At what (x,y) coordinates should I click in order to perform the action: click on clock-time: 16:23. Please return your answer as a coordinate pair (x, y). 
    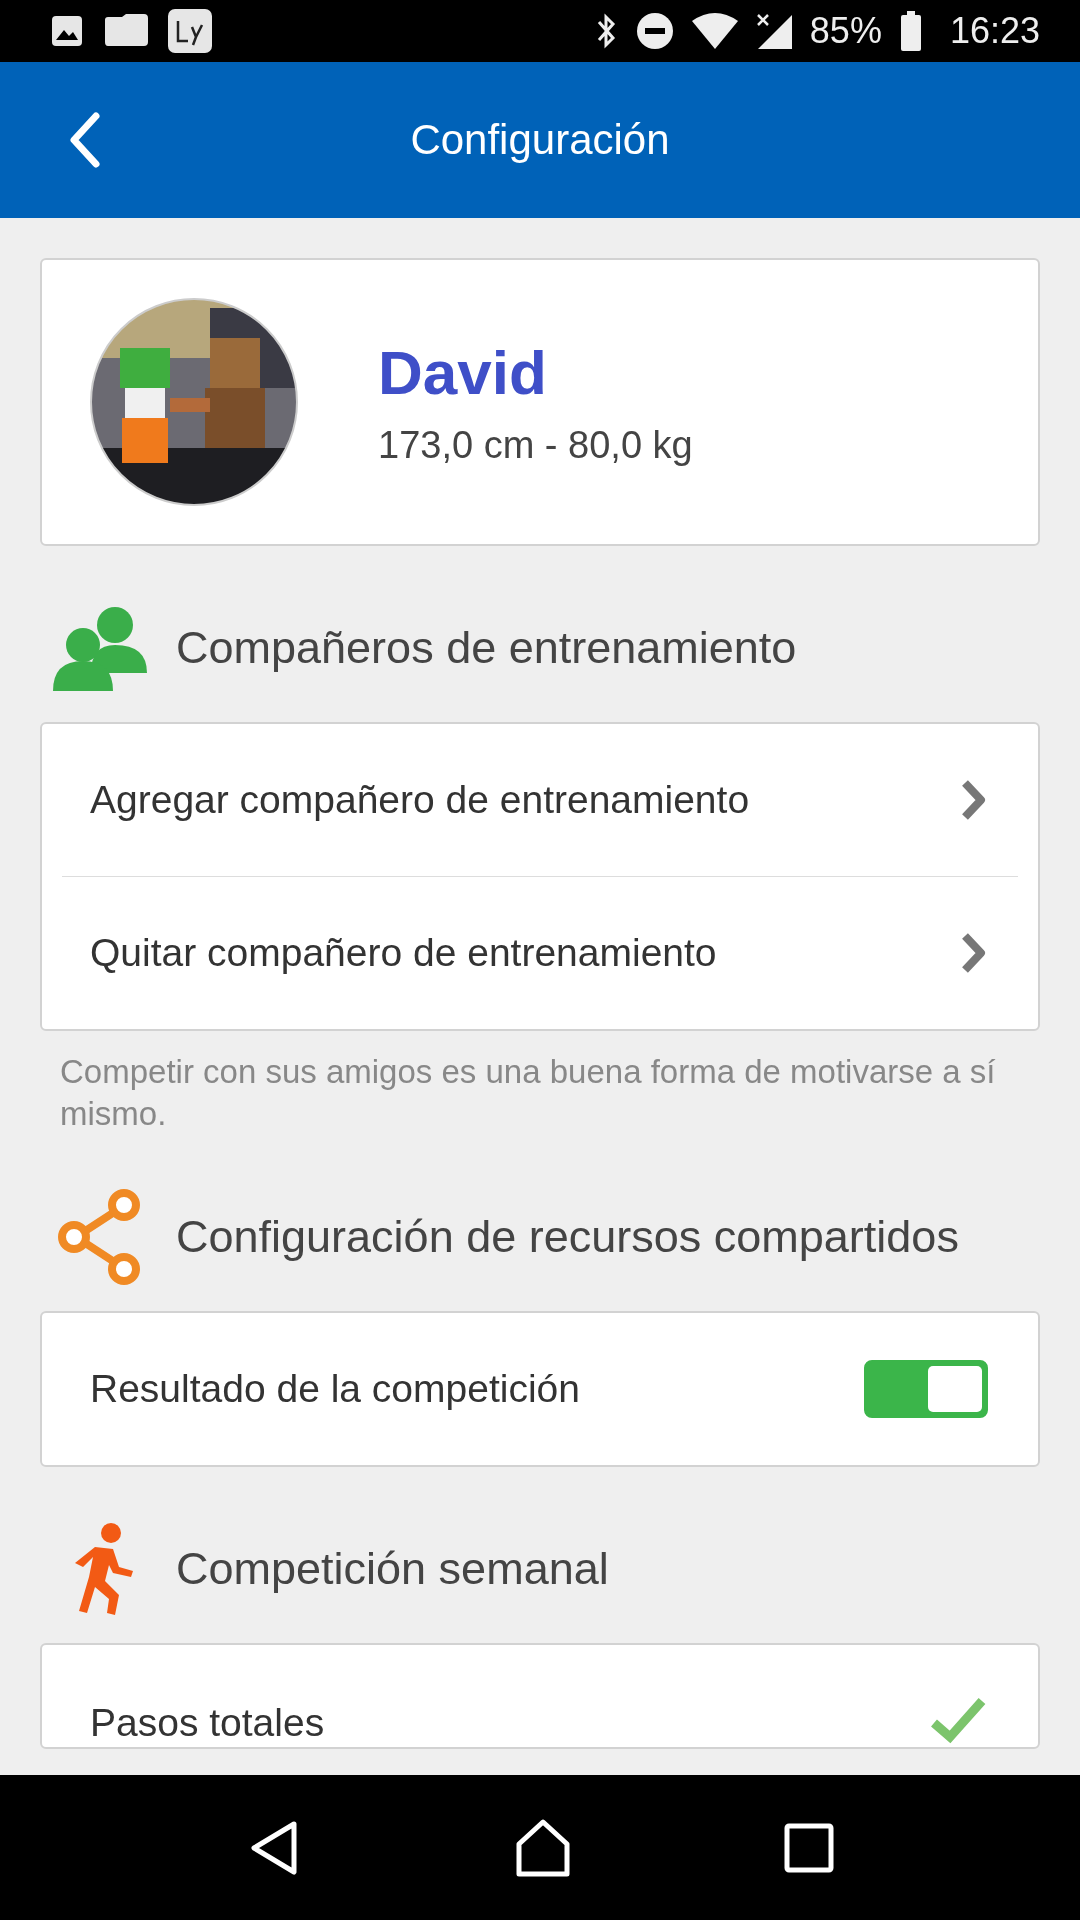
    Looking at the image, I should click on (994, 31).